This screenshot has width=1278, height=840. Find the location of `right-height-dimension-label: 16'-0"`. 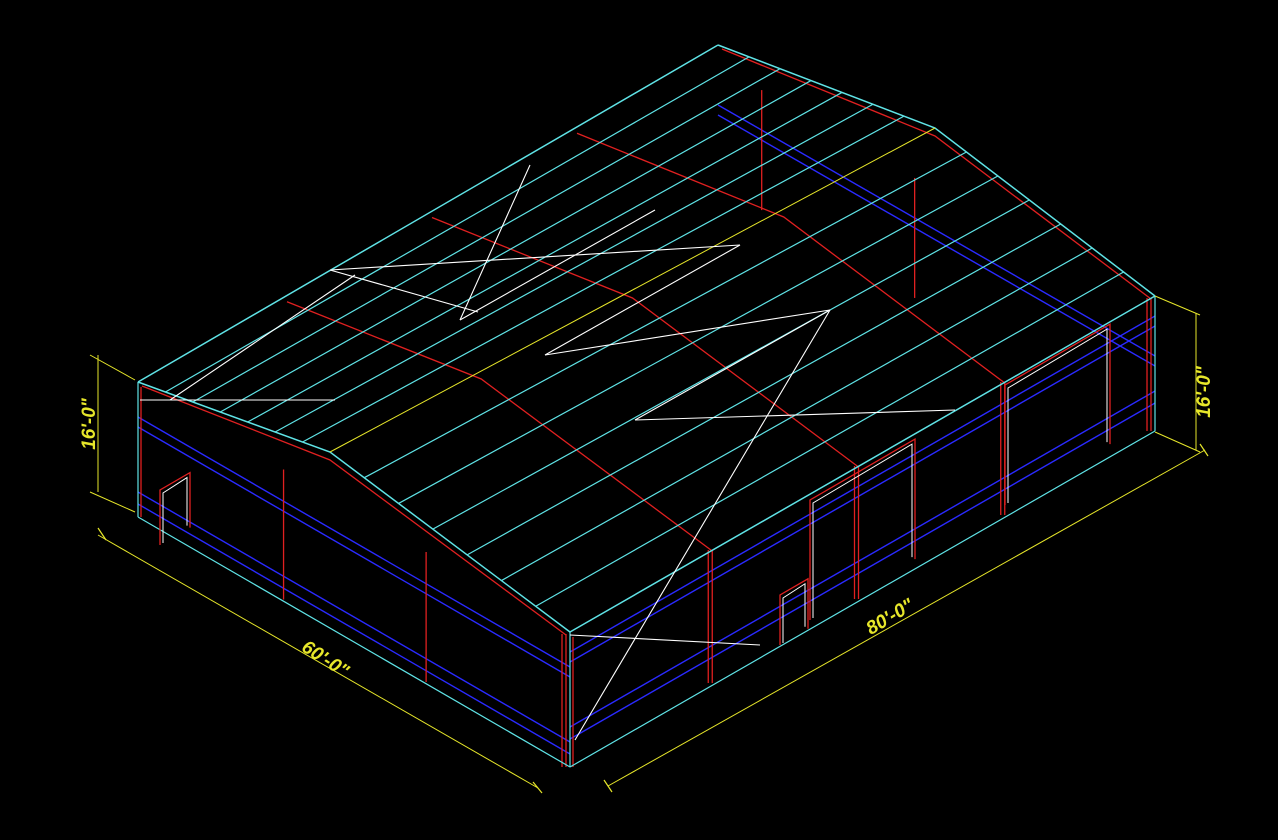

right-height-dimension-label: 16'-0" is located at coordinates (1204, 391).